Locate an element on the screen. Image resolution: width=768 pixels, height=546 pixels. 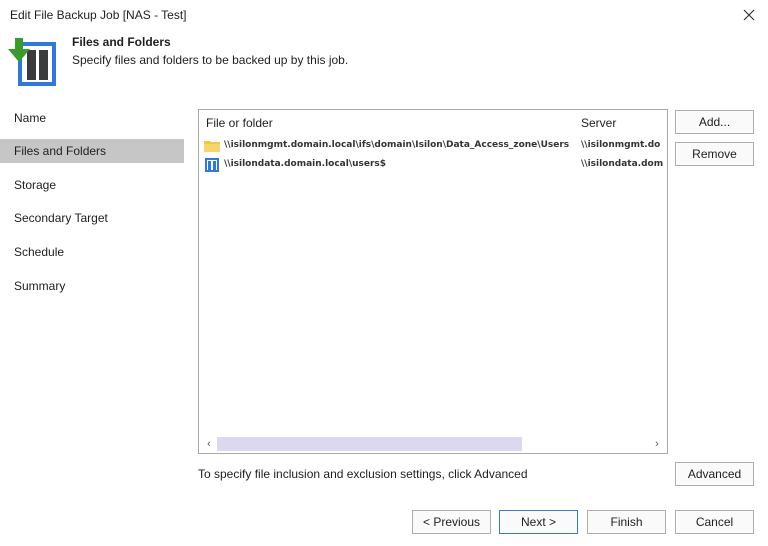
horizontal-scrollbar: ‹ › is located at coordinates (433, 444).